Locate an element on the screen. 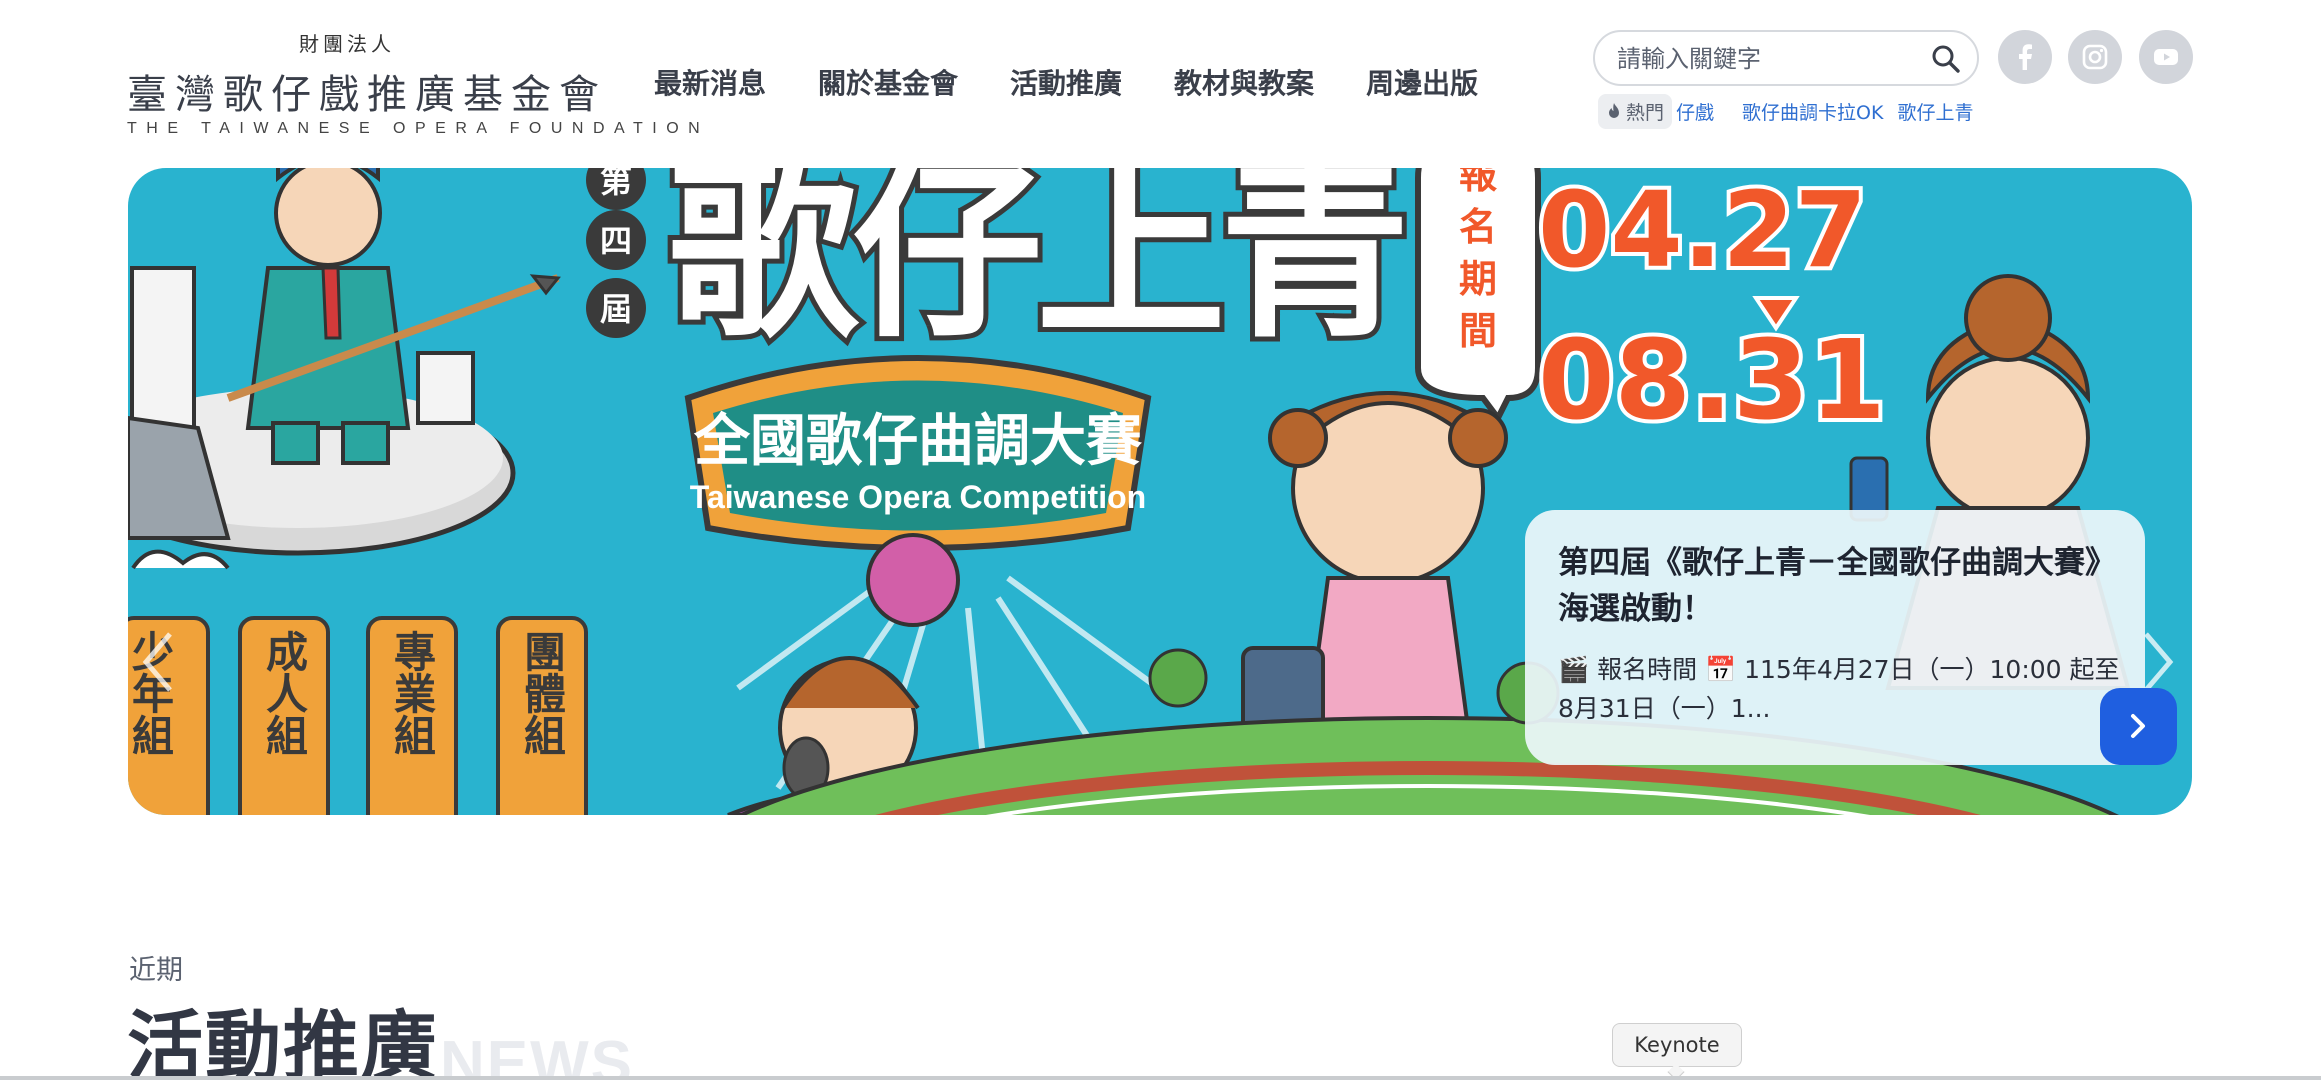 This screenshot has width=2321, height=1080. hot-keywords: 熱門 仔戲 歌仔曲調卡拉OK 歌仔上青 is located at coordinates (1827, 111).